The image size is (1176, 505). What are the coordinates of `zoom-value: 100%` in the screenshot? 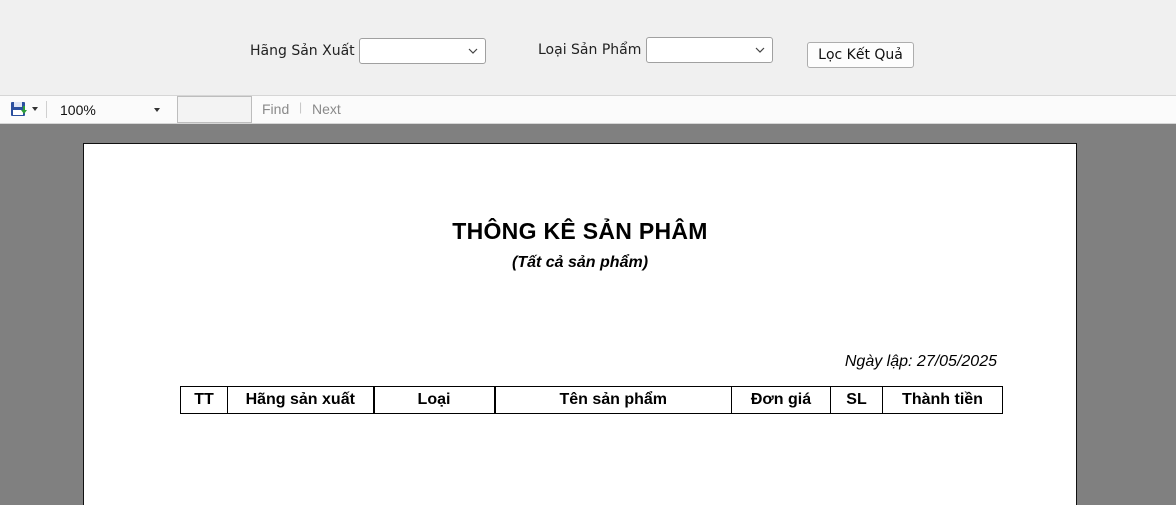 It's located at (78, 110).